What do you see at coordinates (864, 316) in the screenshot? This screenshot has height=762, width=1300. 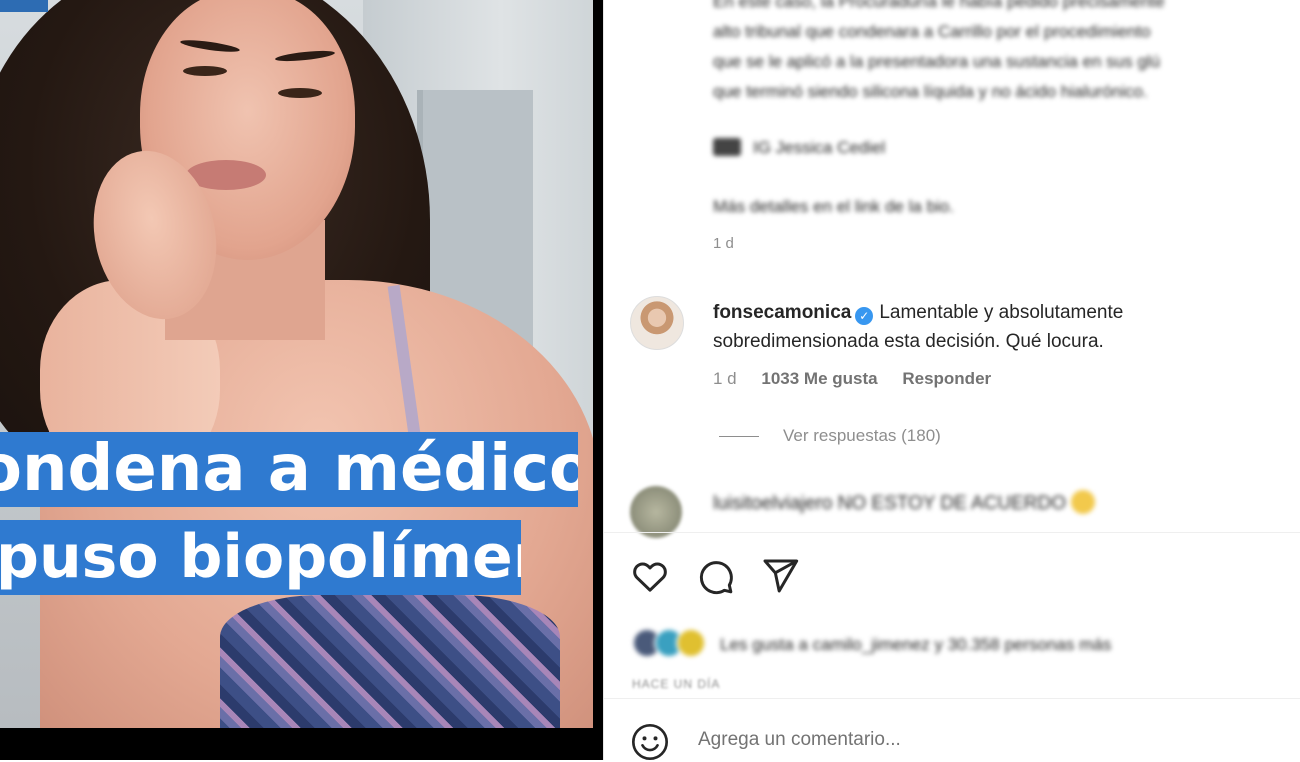 I see `verified-badge-icon: ✓` at bounding box center [864, 316].